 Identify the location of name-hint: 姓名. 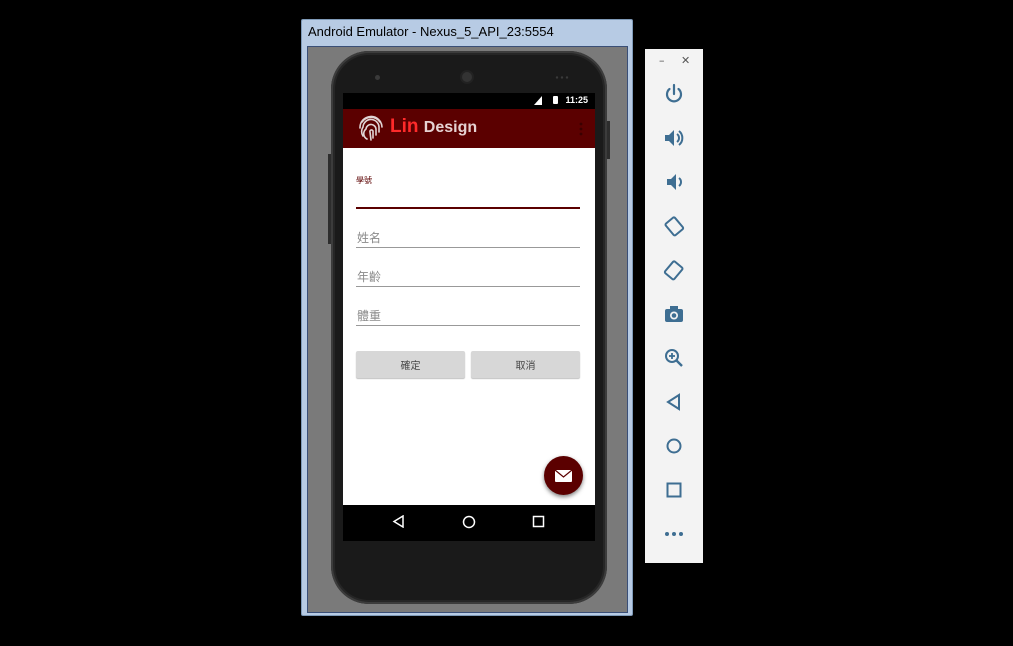
(369, 238).